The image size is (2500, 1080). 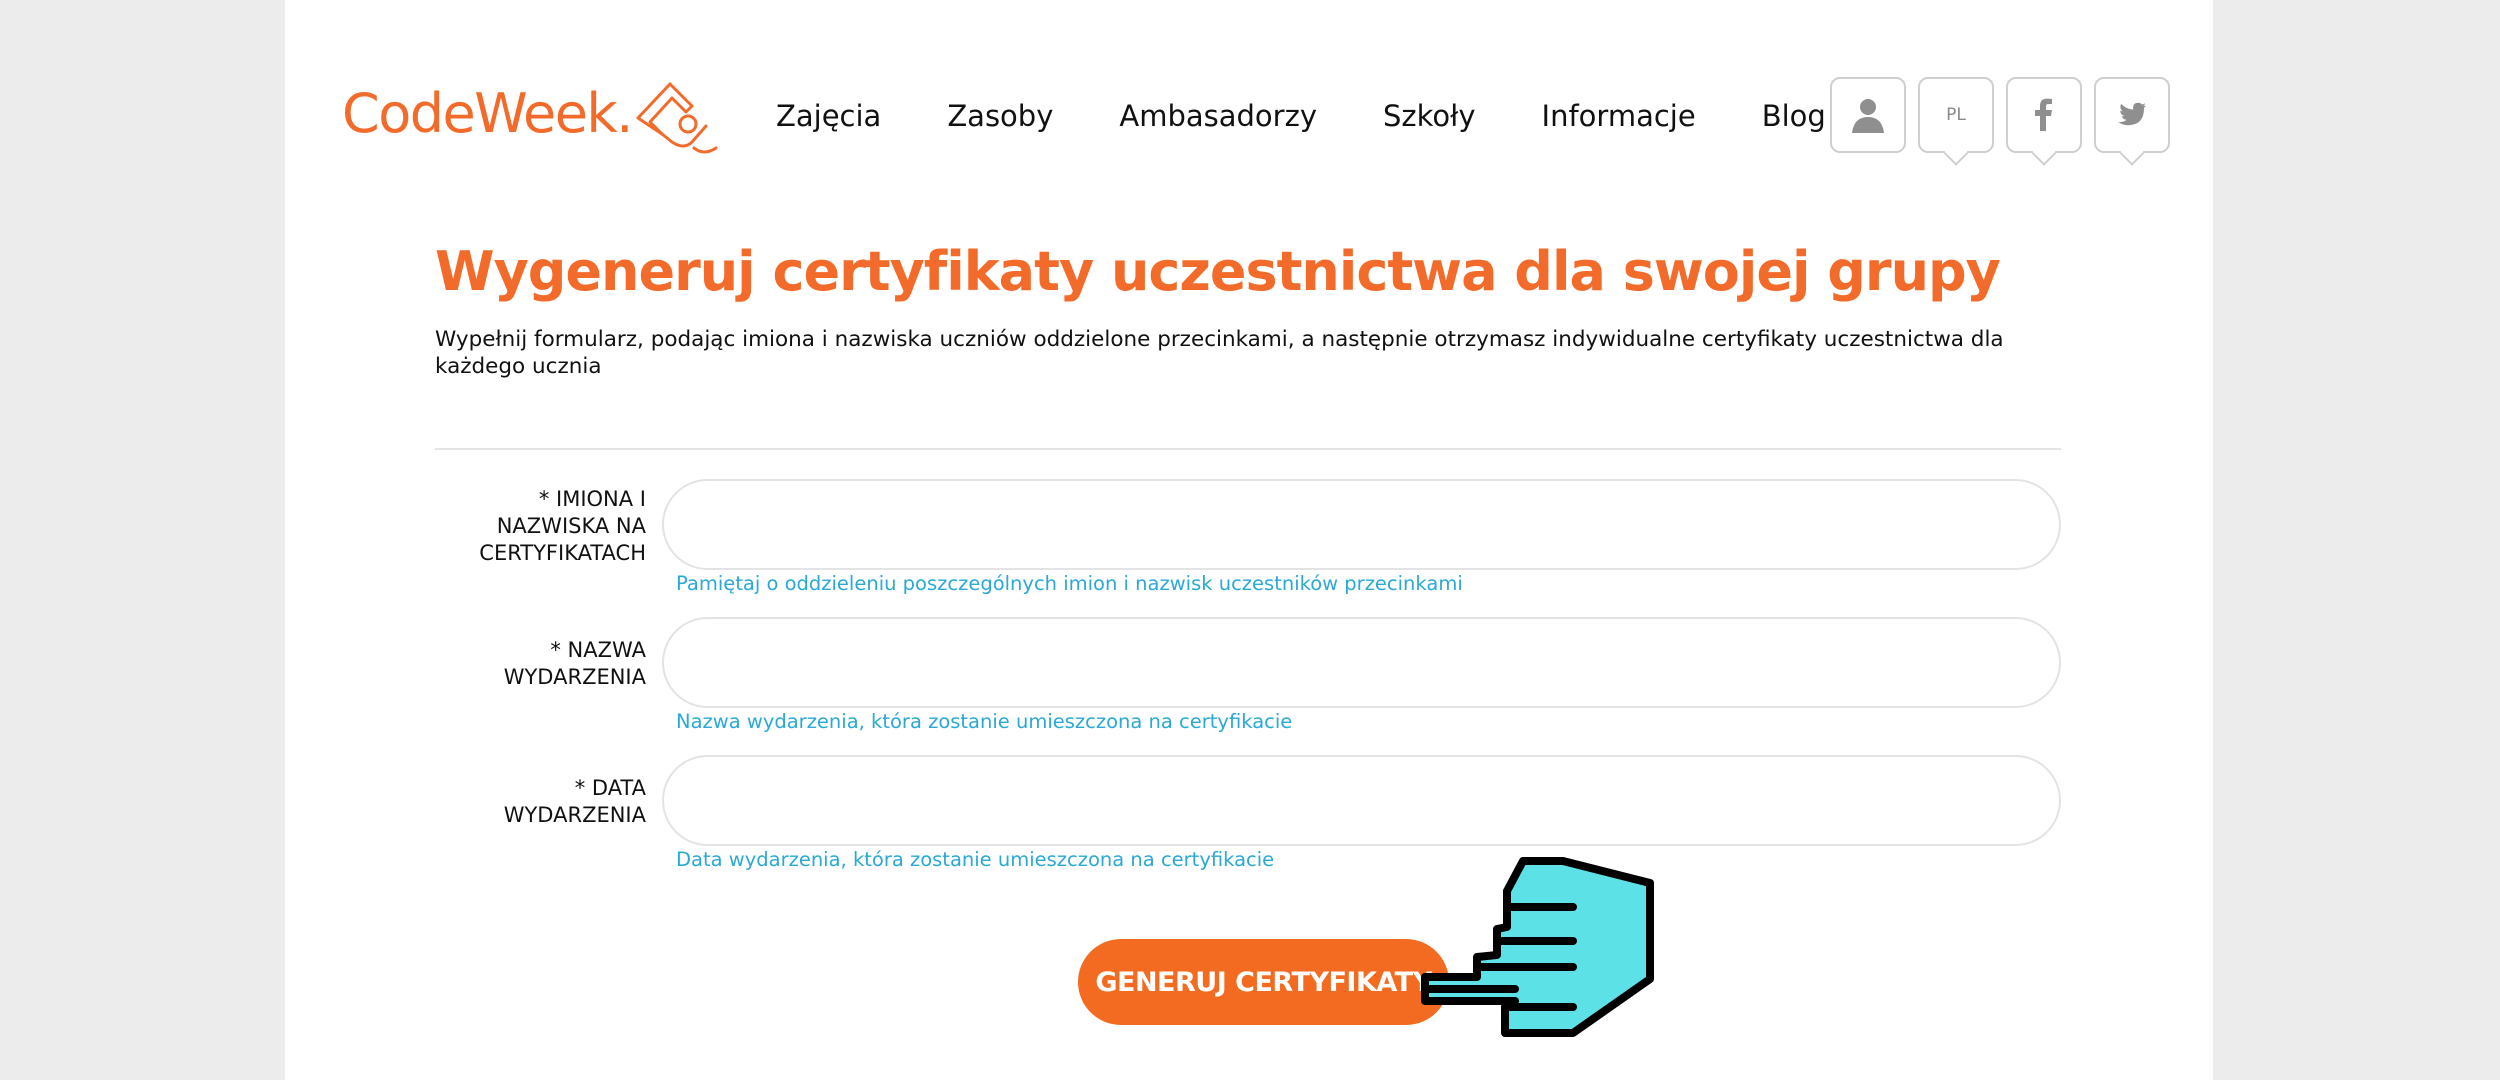 What do you see at coordinates (562, 553) in the screenshot?
I see `names-label-line: CERTYFIKATACH` at bounding box center [562, 553].